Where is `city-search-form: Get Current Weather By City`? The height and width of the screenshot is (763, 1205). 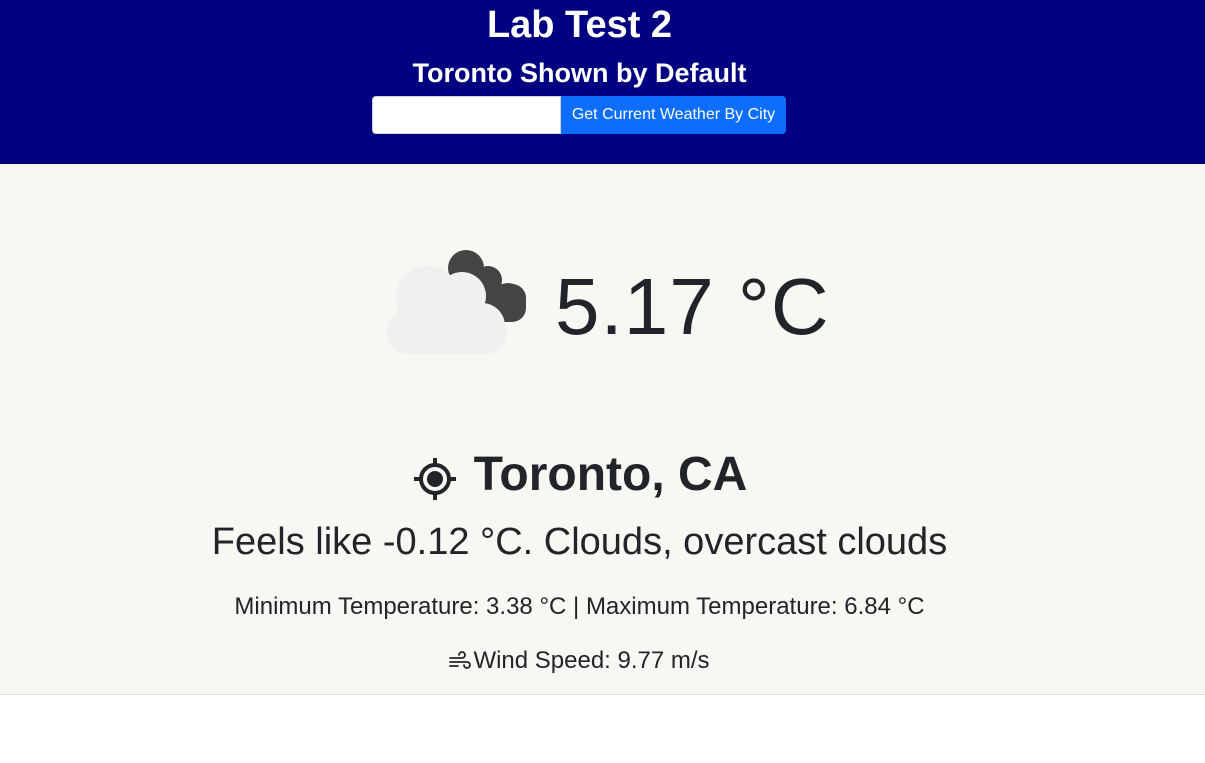 city-search-form: Get Current Weather By City is located at coordinates (579, 115).